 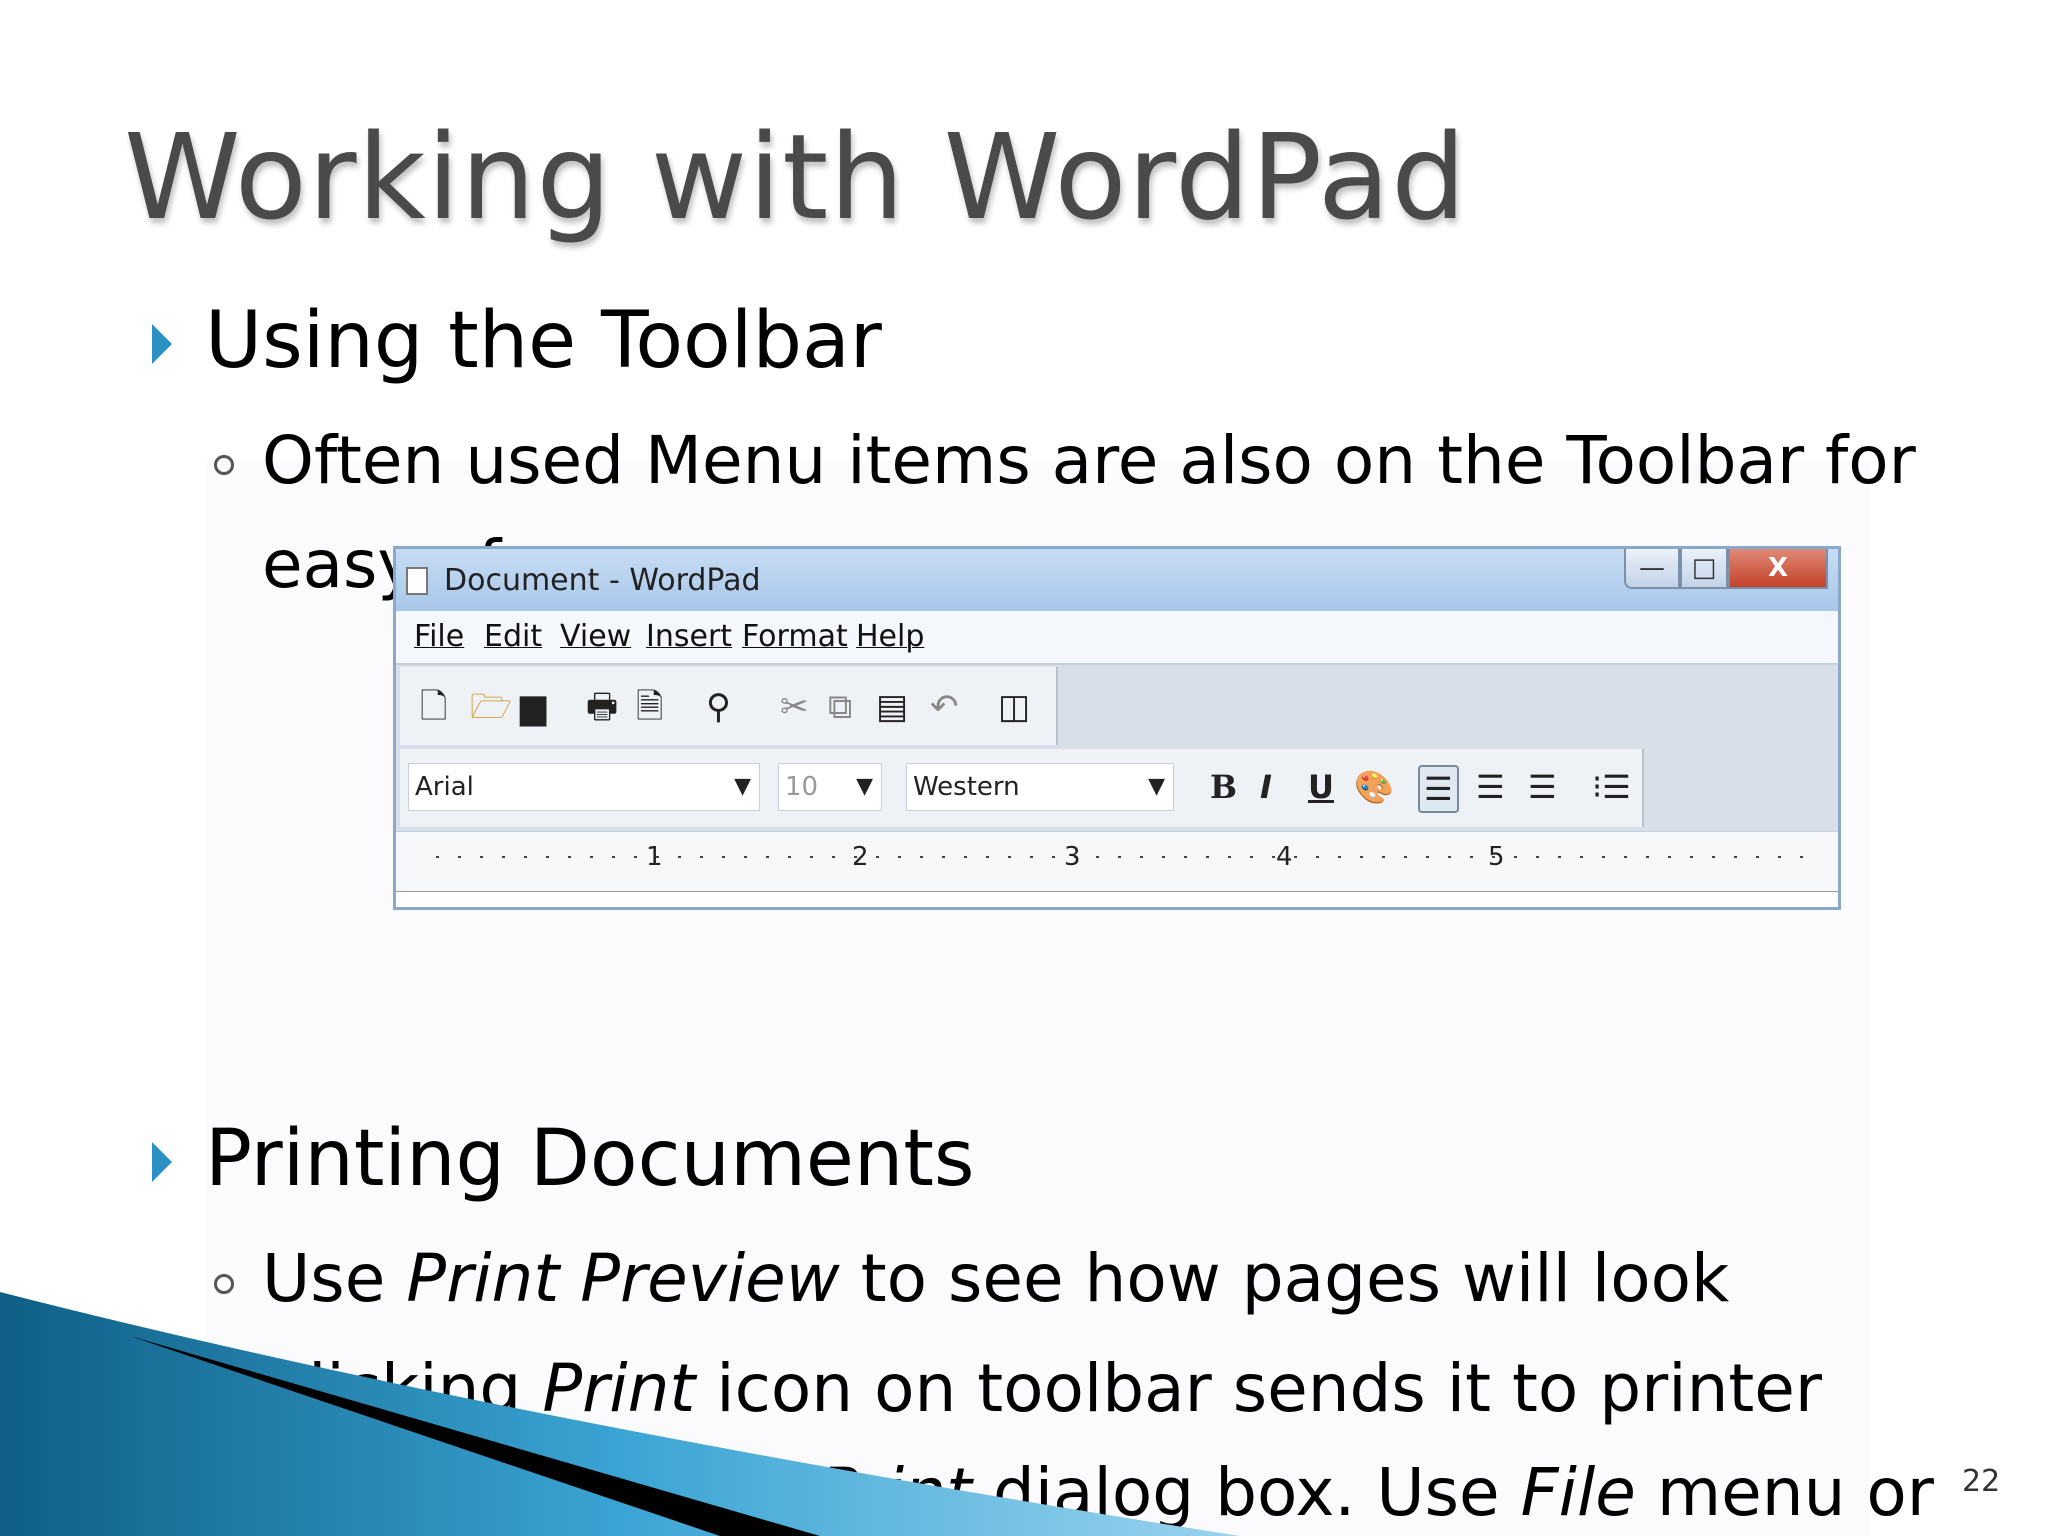 I want to click on menu-file: File, so click(x=439, y=636).